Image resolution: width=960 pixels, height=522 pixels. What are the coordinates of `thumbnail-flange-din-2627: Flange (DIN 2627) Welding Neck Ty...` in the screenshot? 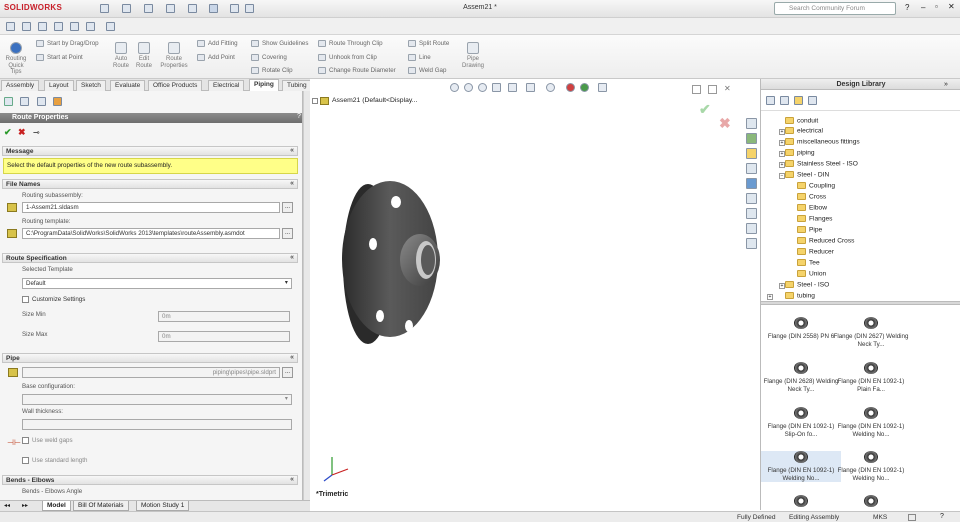 It's located at (871, 332).